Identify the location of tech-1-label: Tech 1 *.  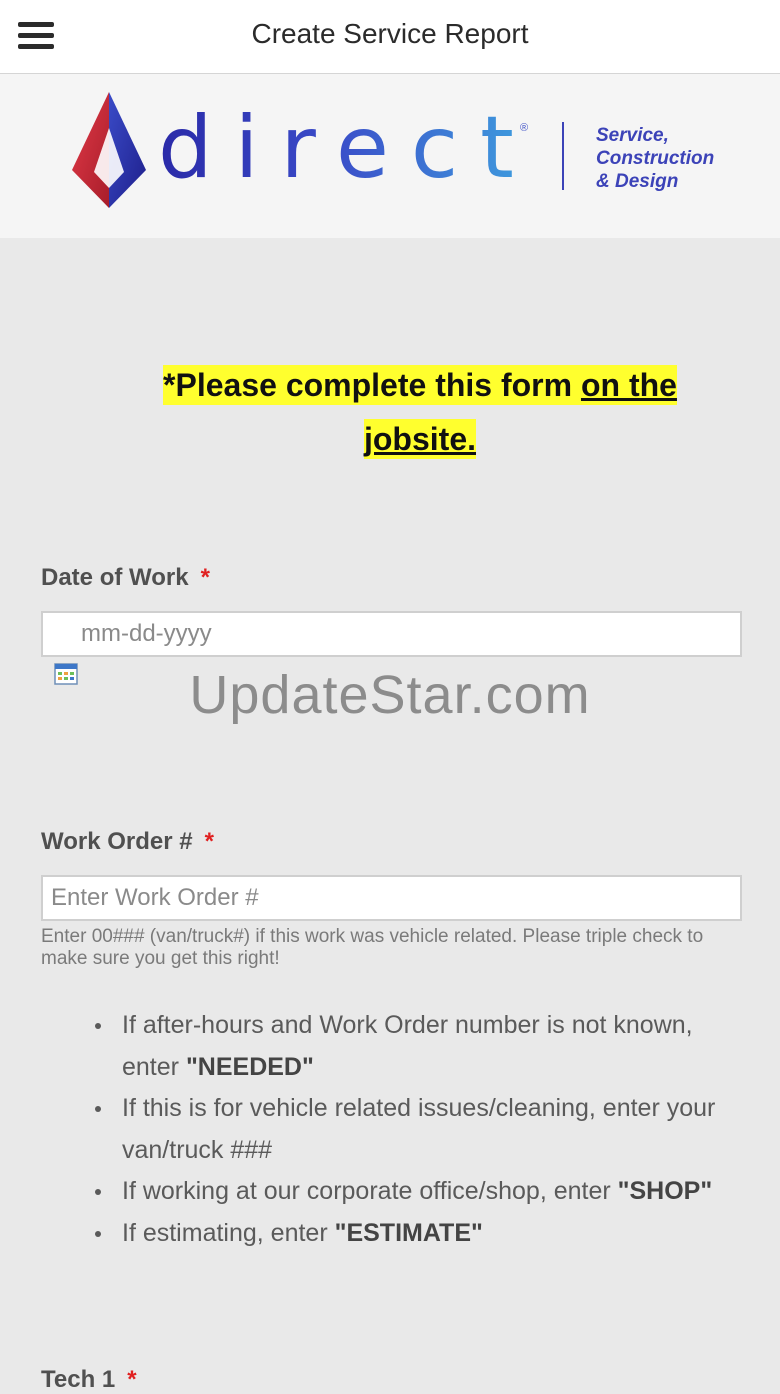
(89, 1380).